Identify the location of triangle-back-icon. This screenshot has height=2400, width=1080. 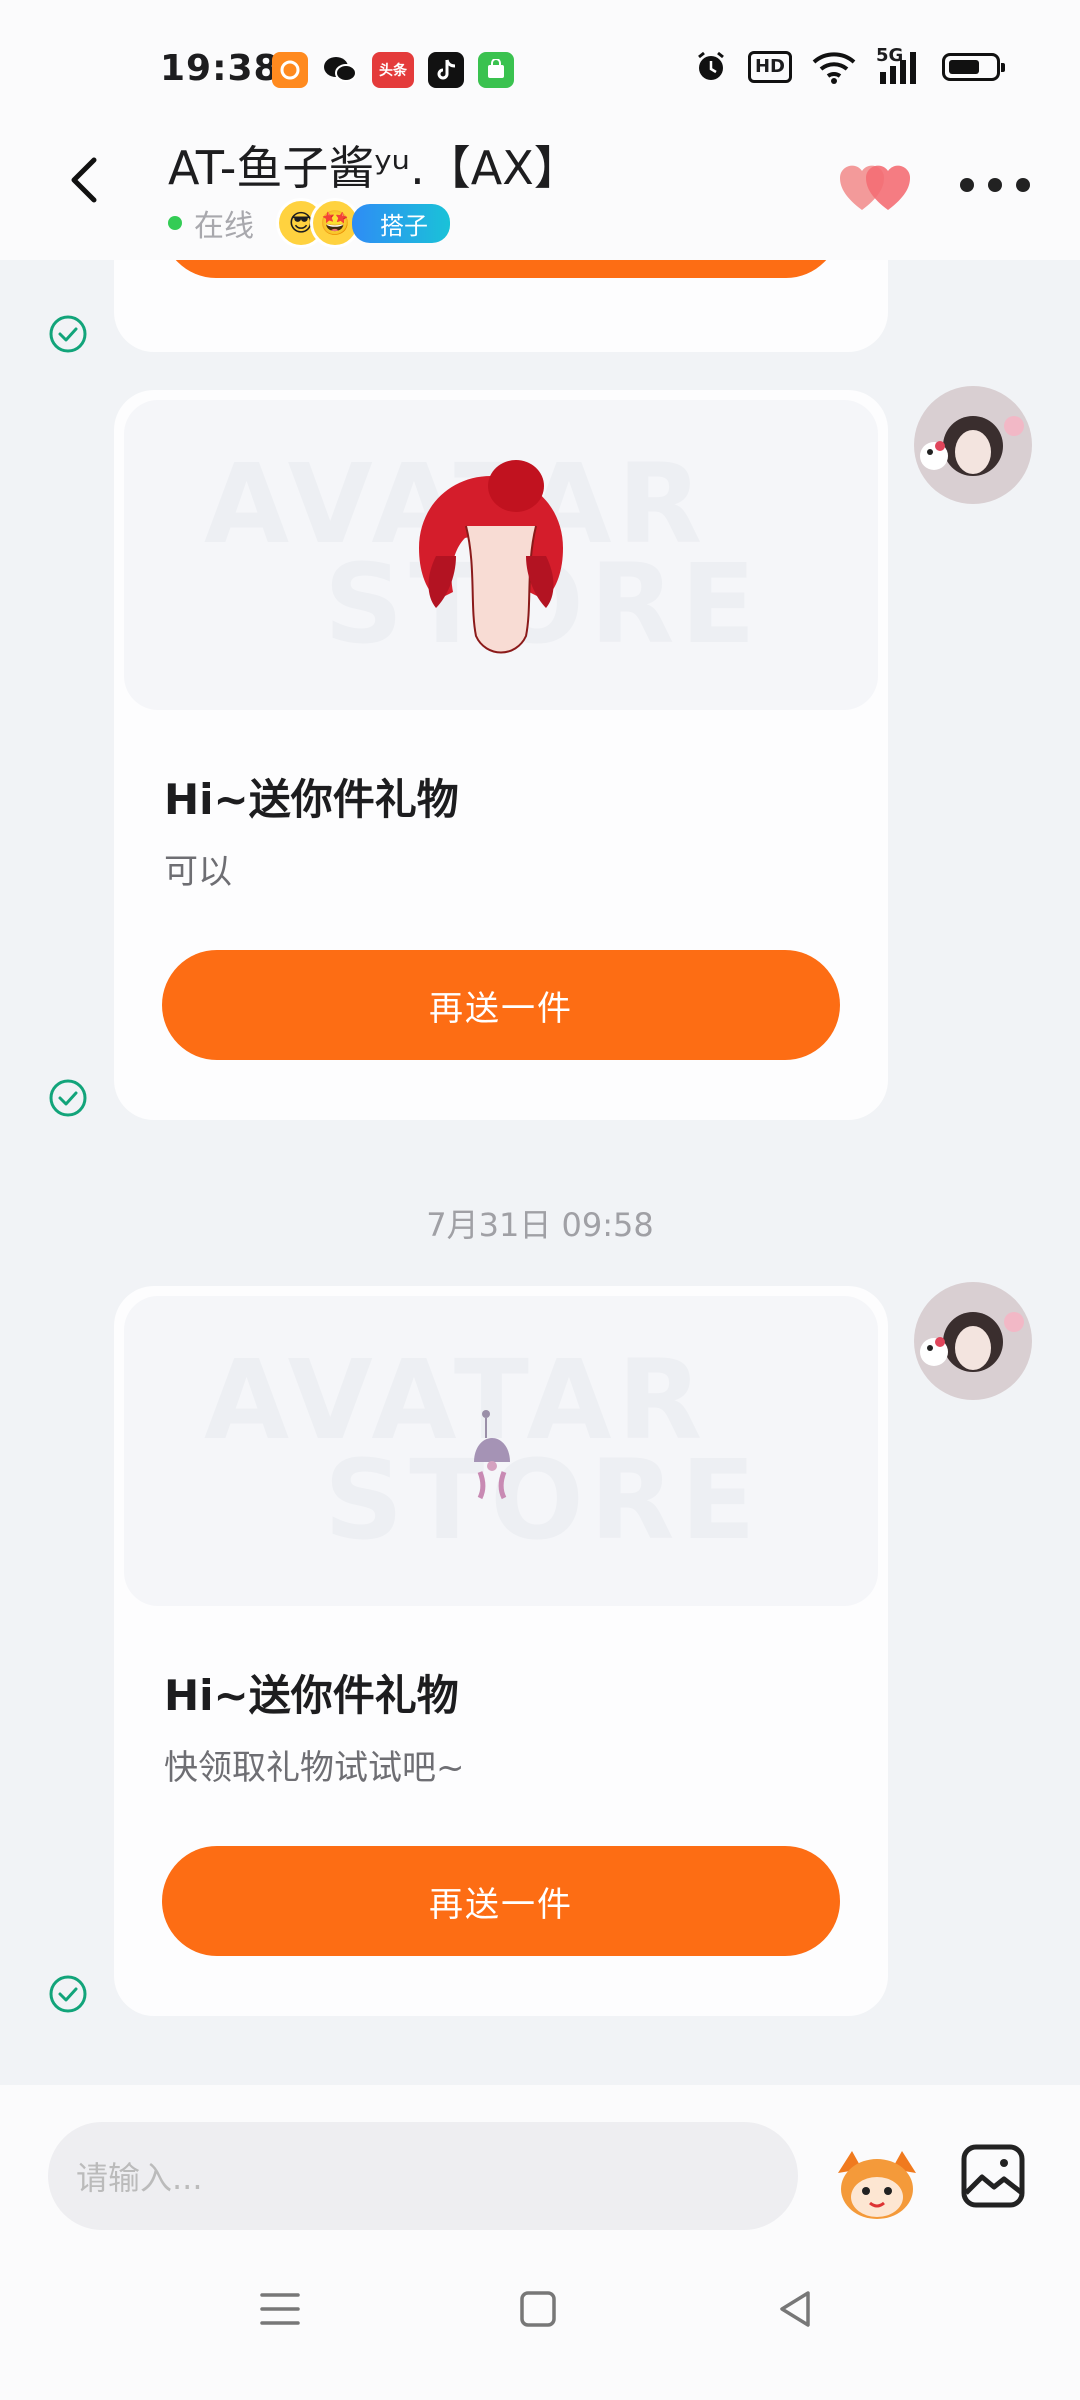
(795, 2309).